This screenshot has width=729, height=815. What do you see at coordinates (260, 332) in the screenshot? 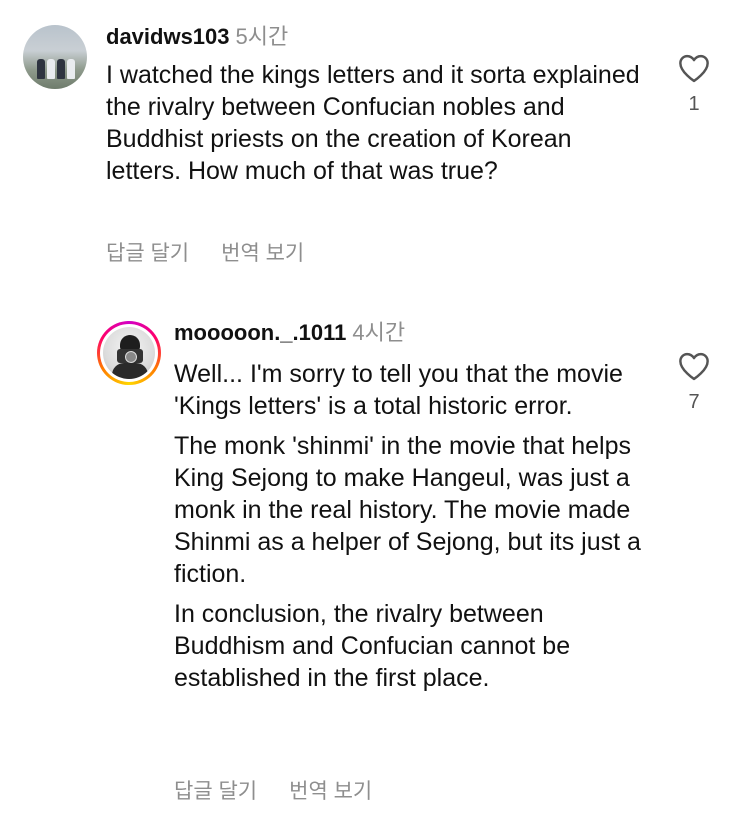
I see `username: mooooon._.1011` at bounding box center [260, 332].